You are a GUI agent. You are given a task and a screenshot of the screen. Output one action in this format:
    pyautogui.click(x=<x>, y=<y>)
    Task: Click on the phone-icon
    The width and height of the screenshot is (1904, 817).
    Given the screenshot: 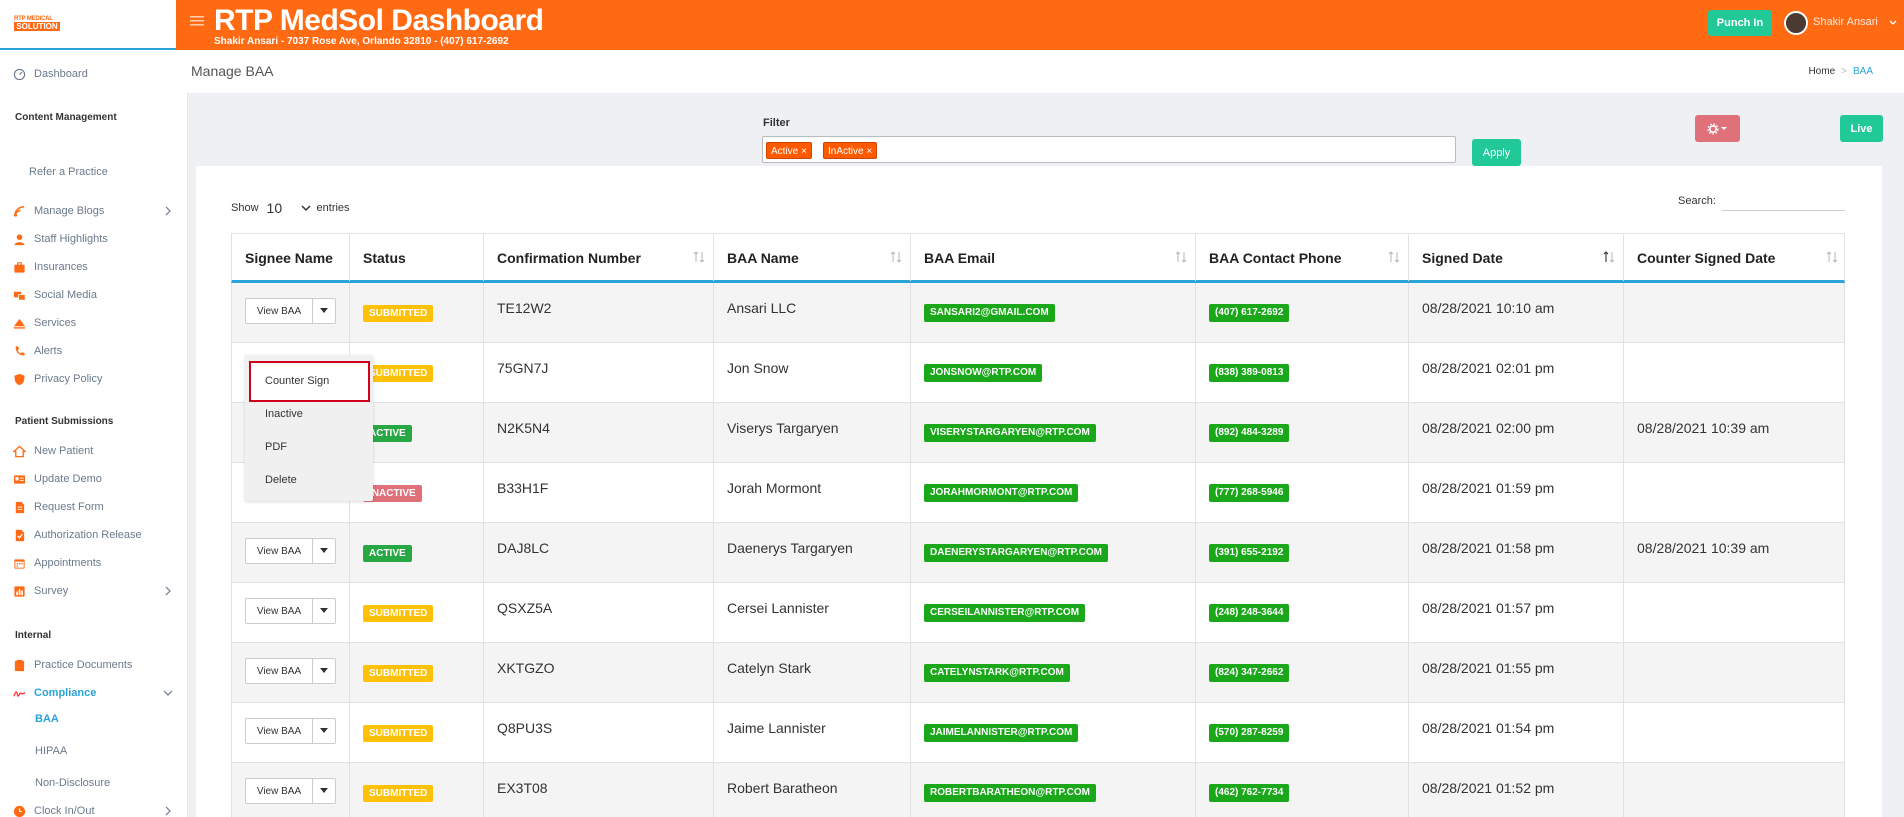 What is the action you would take?
    pyautogui.click(x=19, y=351)
    